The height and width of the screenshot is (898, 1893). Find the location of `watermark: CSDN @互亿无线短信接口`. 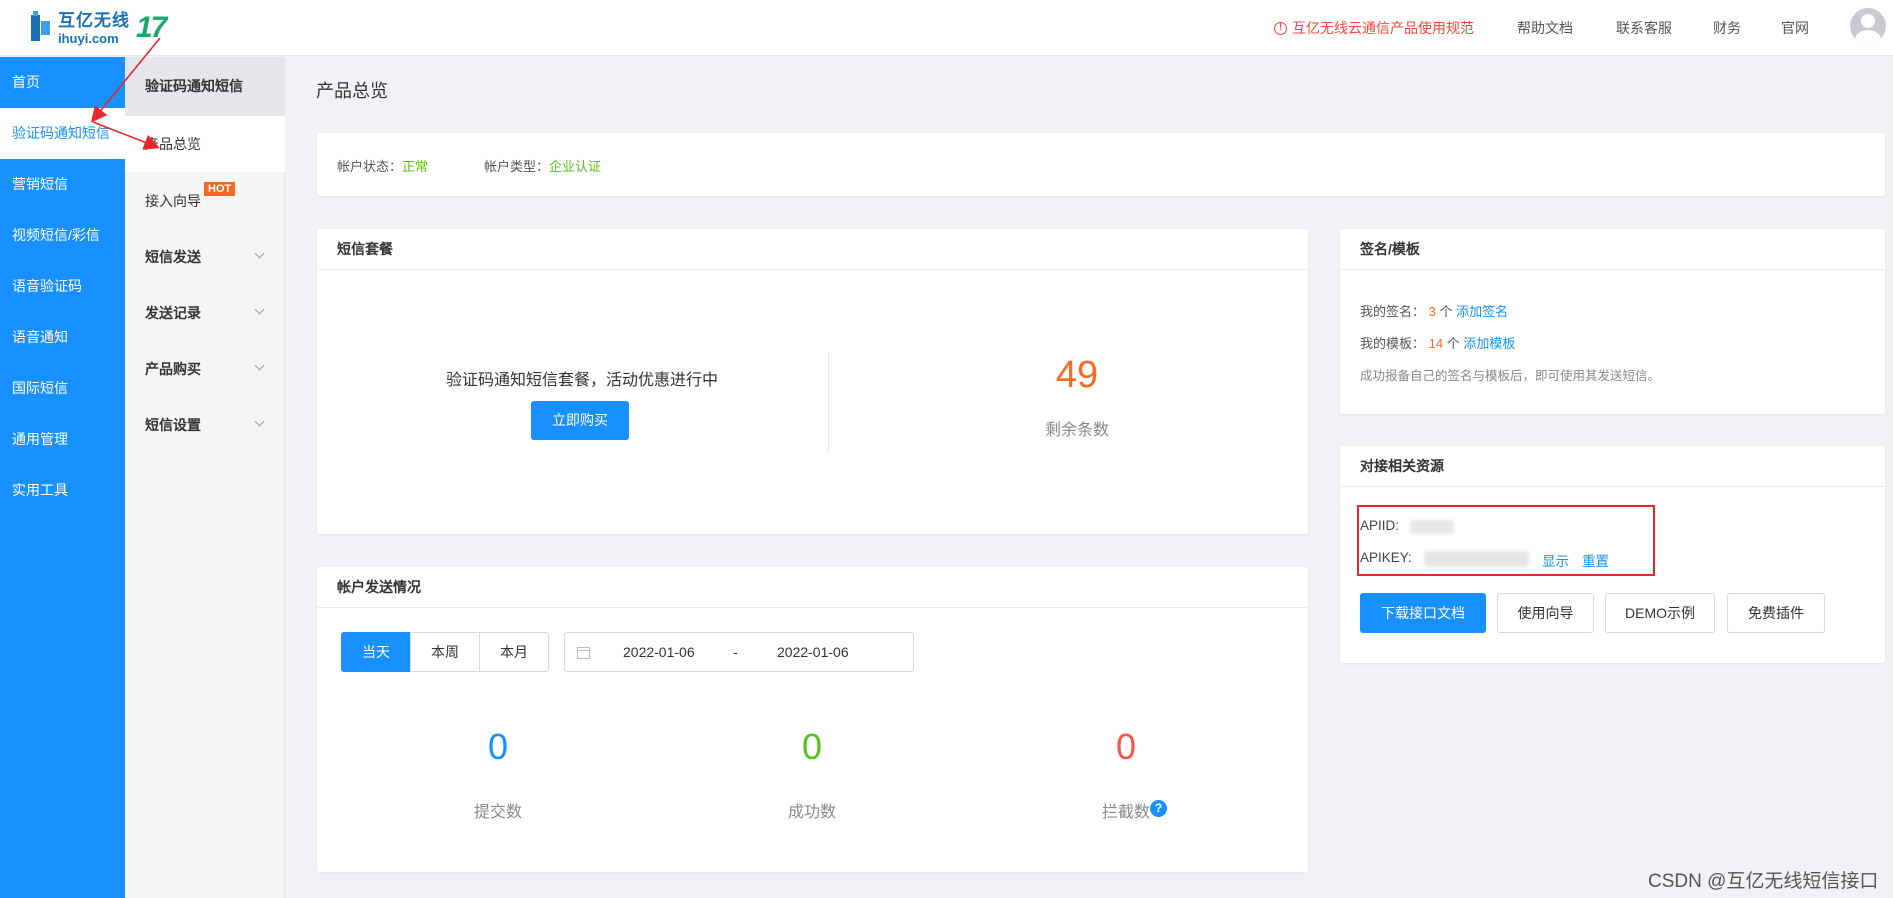

watermark: CSDN @互亿无线短信接口 is located at coordinates (1763, 881).